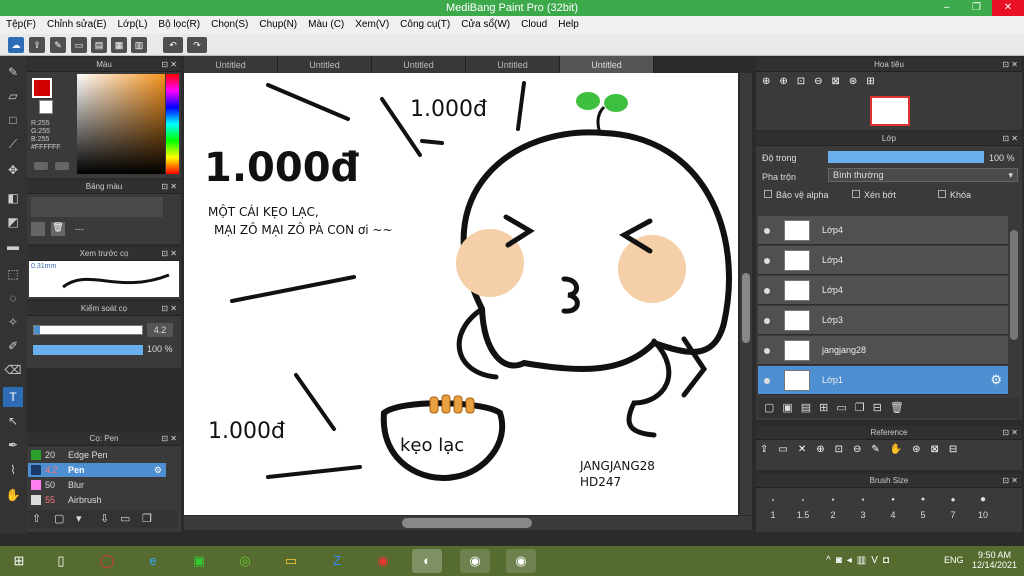 The width and height of the screenshot is (1024, 576). Describe the element at coordinates (41, 166) in the screenshot. I see `color-mode-button` at that location.